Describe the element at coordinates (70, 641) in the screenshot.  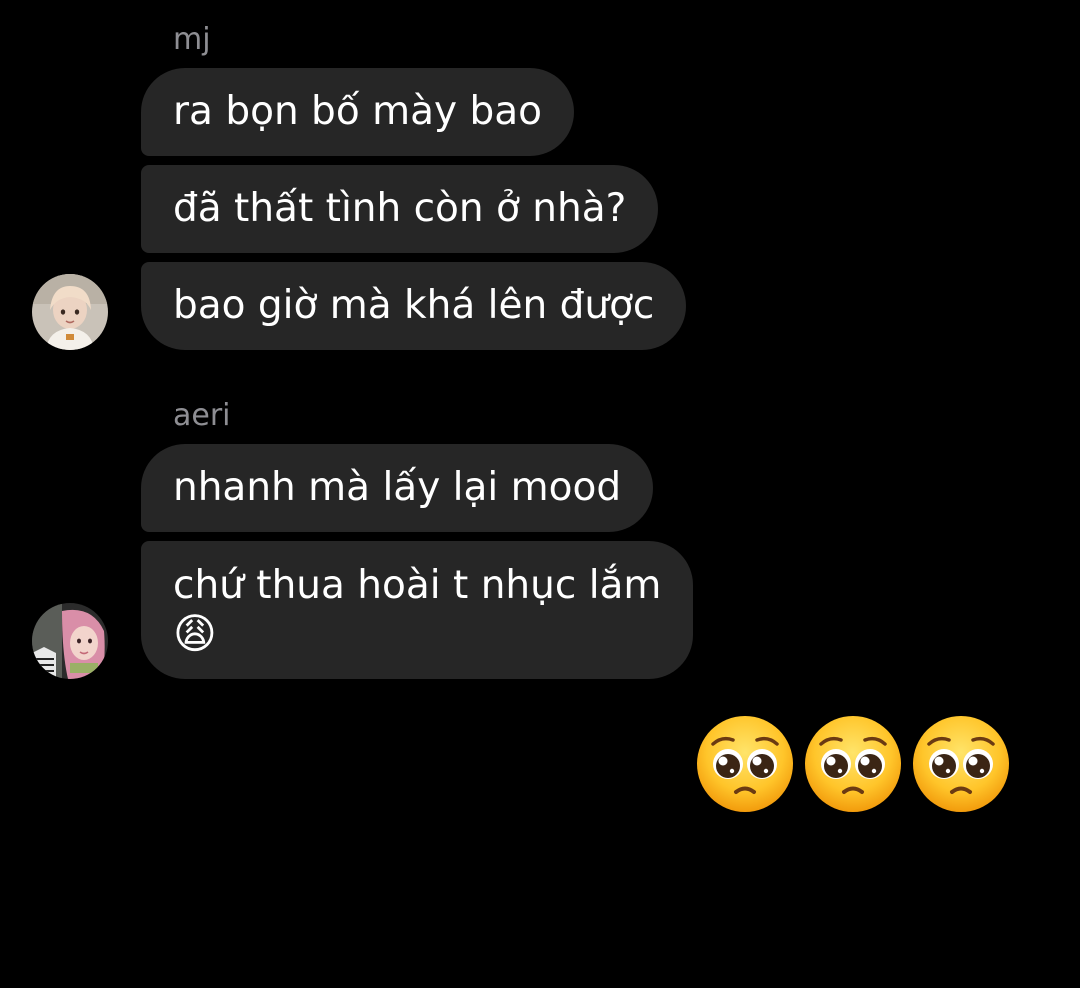
I see `avatar-aeri` at that location.